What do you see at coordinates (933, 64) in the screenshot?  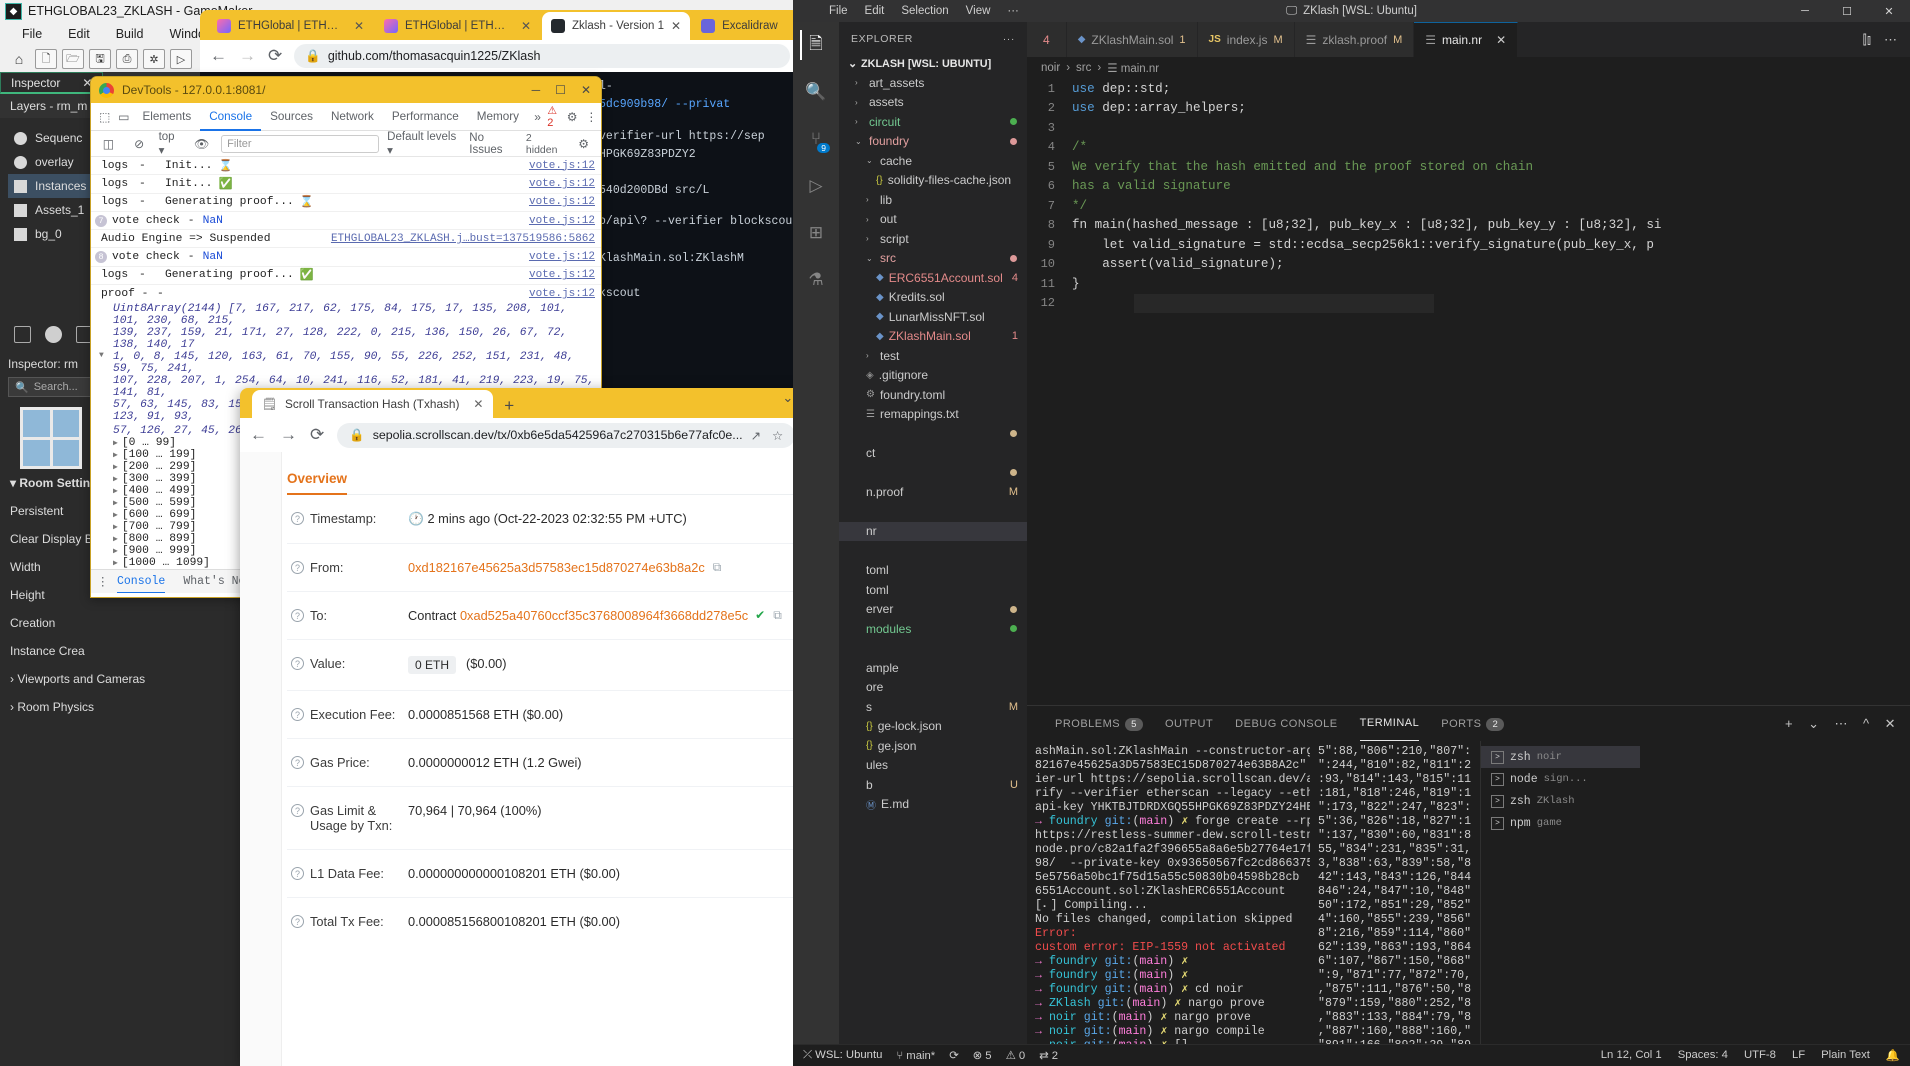 I see `workspace-root: ⌄ ZKLASH [WSL: UBUNTU]` at bounding box center [933, 64].